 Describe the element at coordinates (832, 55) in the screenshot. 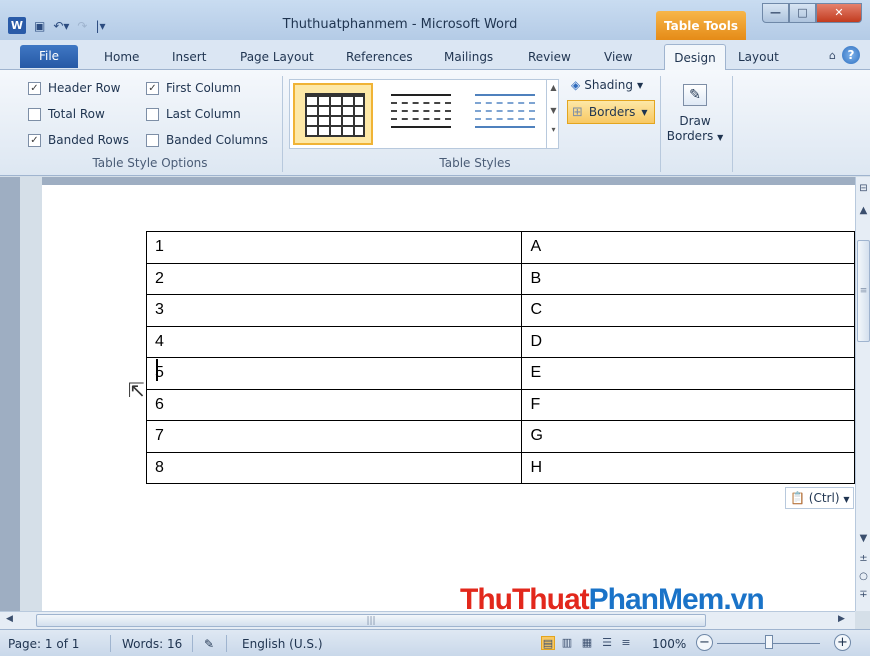

I see `minimize-ribbon-icon: ⌂` at that location.